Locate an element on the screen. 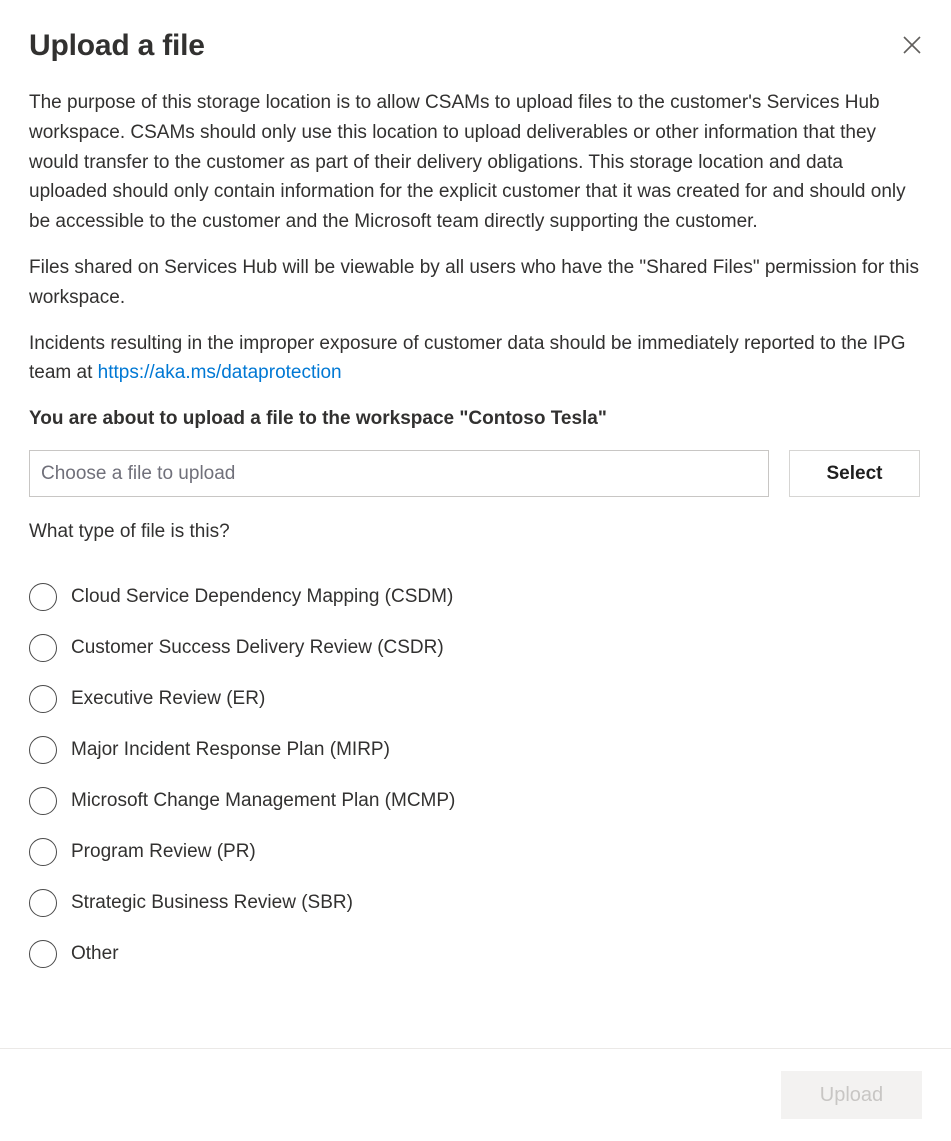 Image resolution: width=951 pixels, height=1141 pixels. radio-option-label: Program Review (PR) is located at coordinates (163, 851).